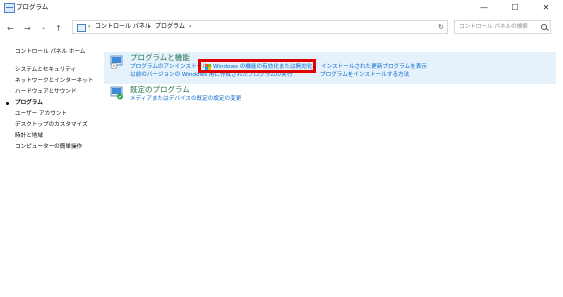 The image size is (563, 297). Describe the element at coordinates (281, 8) in the screenshot. I see `title-bar: プログラム — ☐ ✕` at that location.